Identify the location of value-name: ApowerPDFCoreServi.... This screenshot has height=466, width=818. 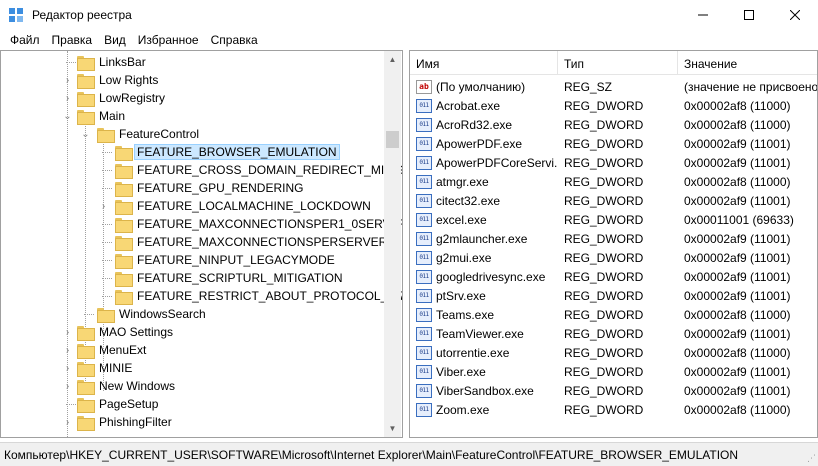
(497, 162).